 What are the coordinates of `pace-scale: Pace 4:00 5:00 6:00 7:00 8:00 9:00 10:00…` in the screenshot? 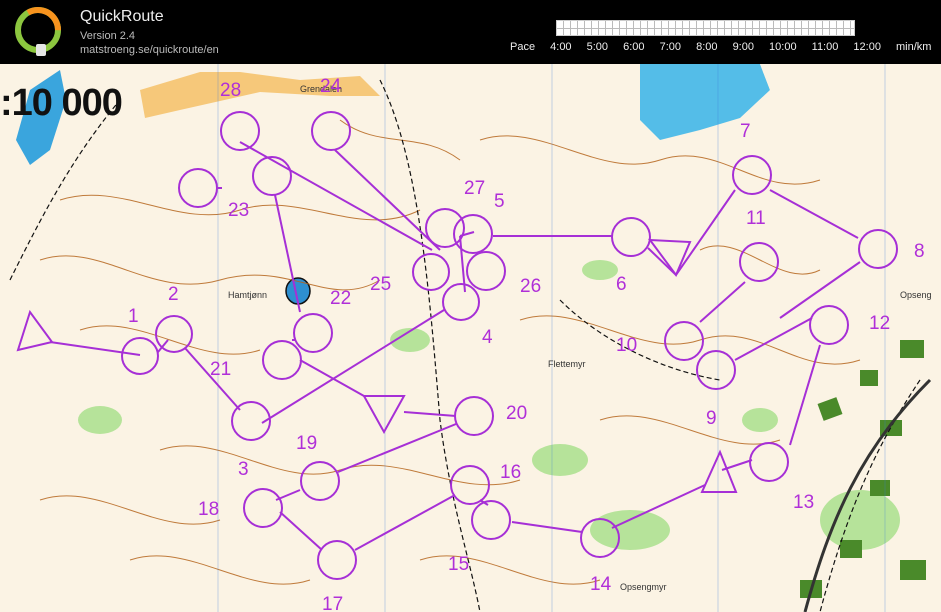 It's located at (725, 47).